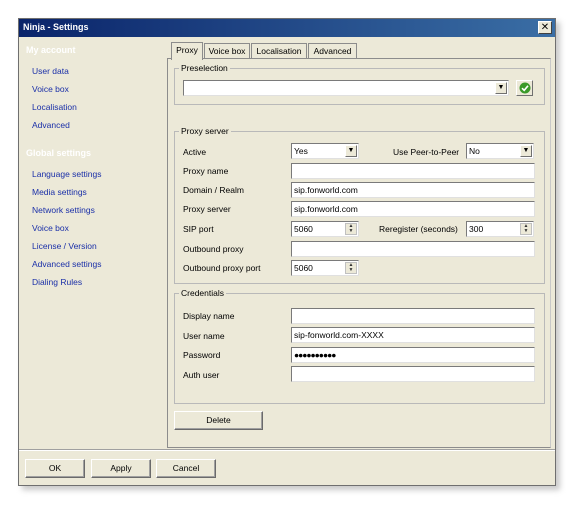  I want to click on outbound-proxy-input, so click(413, 249).